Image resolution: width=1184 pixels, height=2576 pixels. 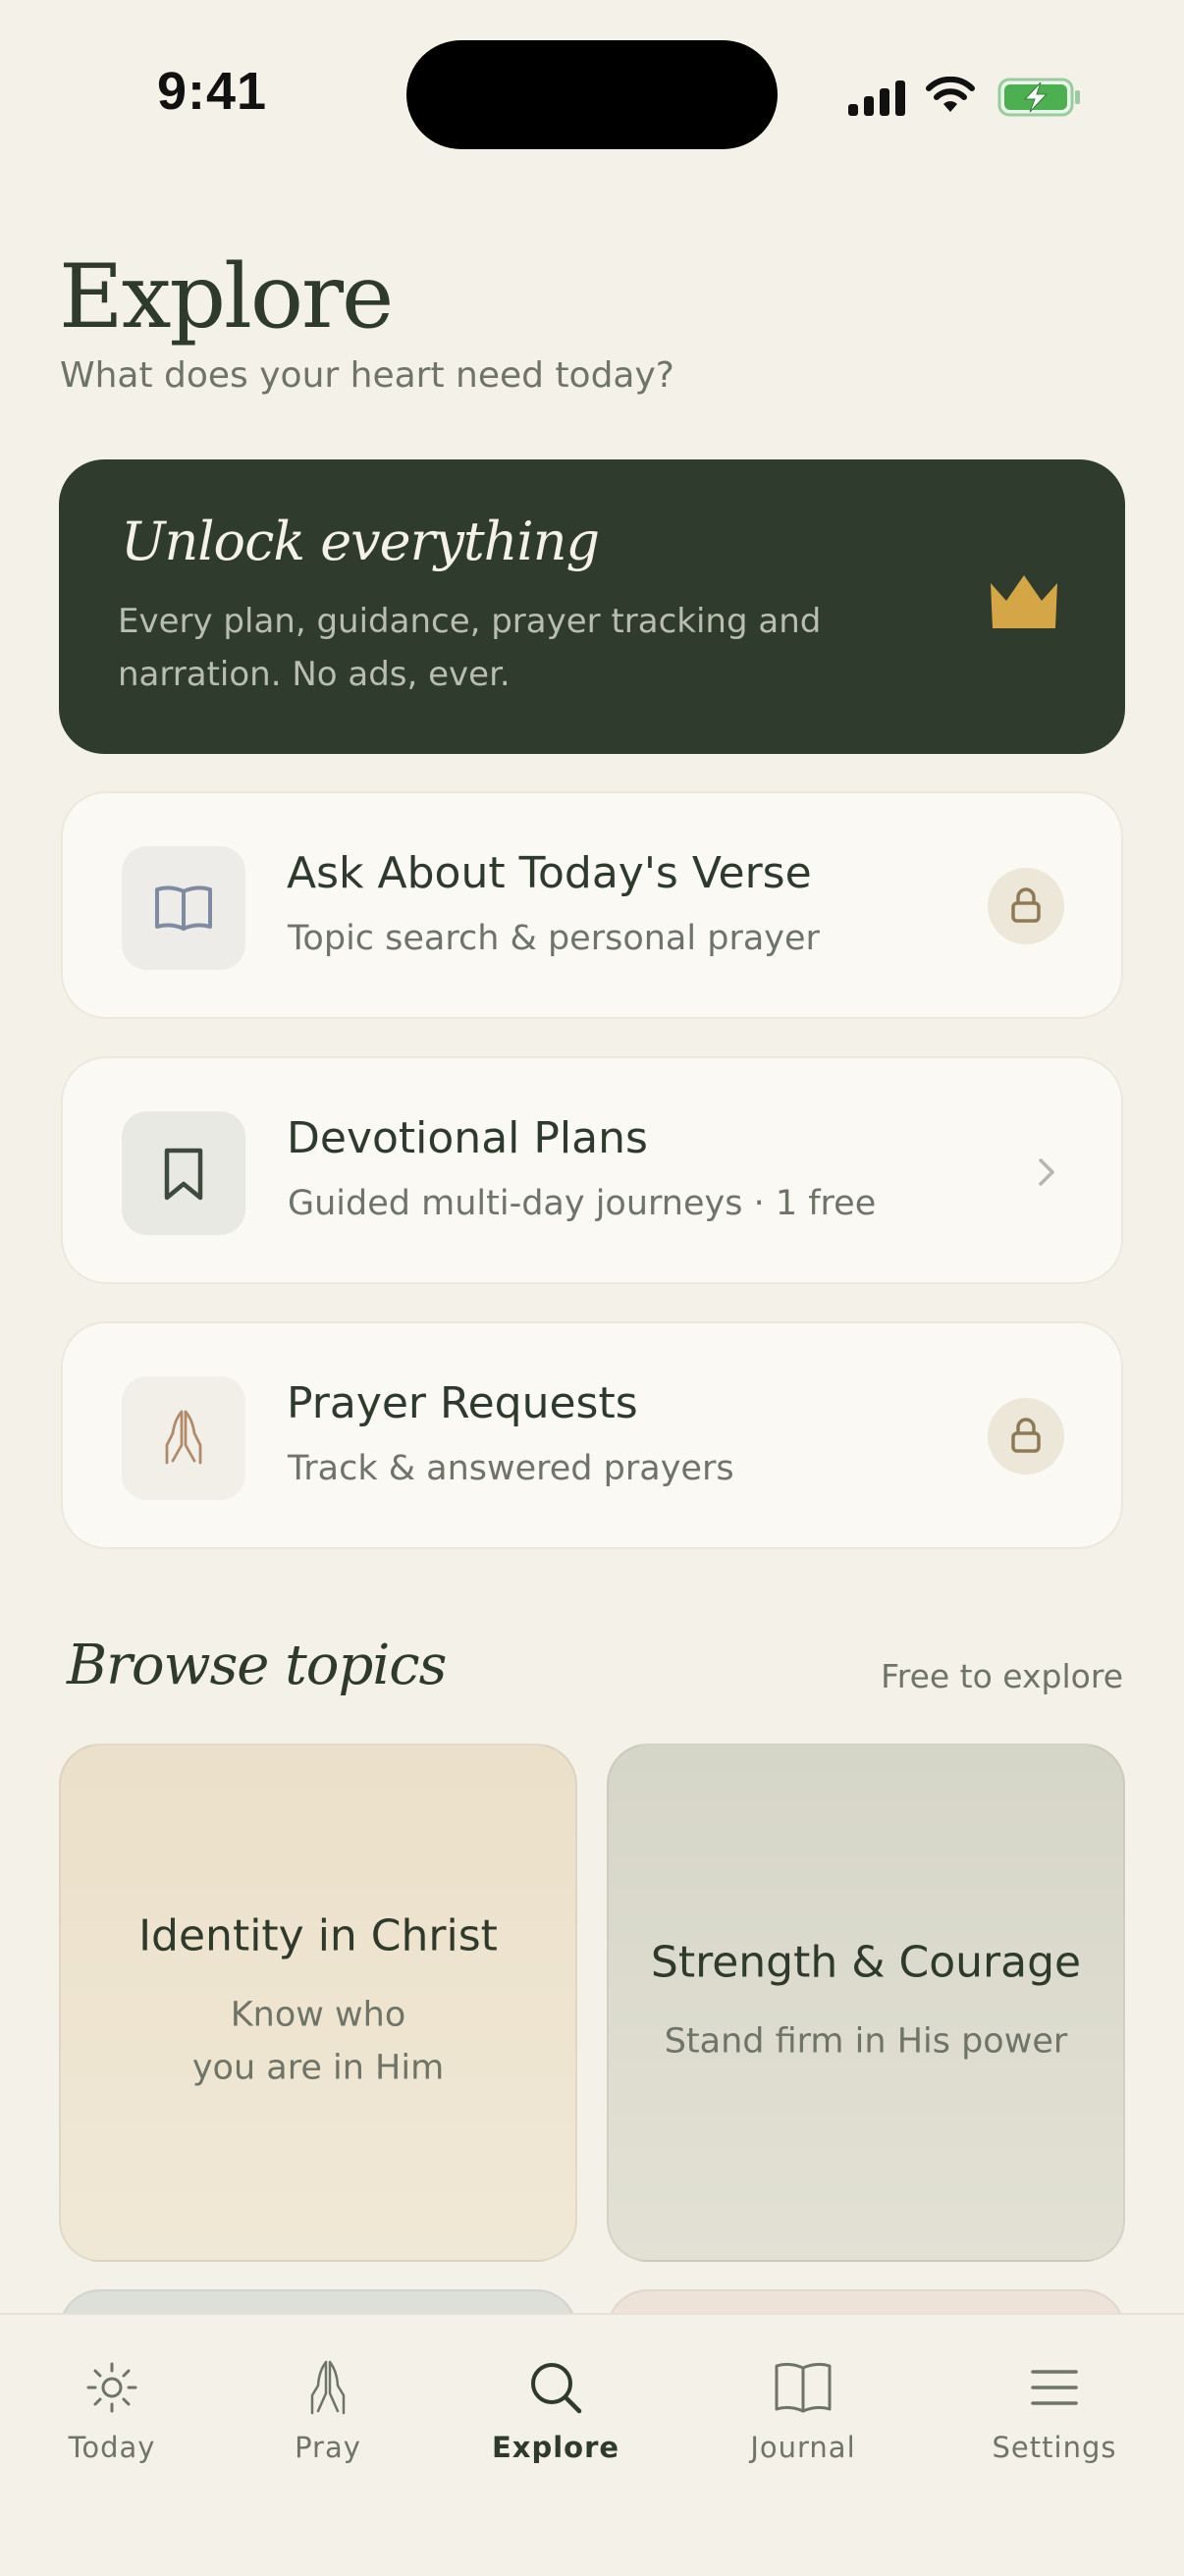 What do you see at coordinates (112, 2447) in the screenshot?
I see `tab-label: Today` at bounding box center [112, 2447].